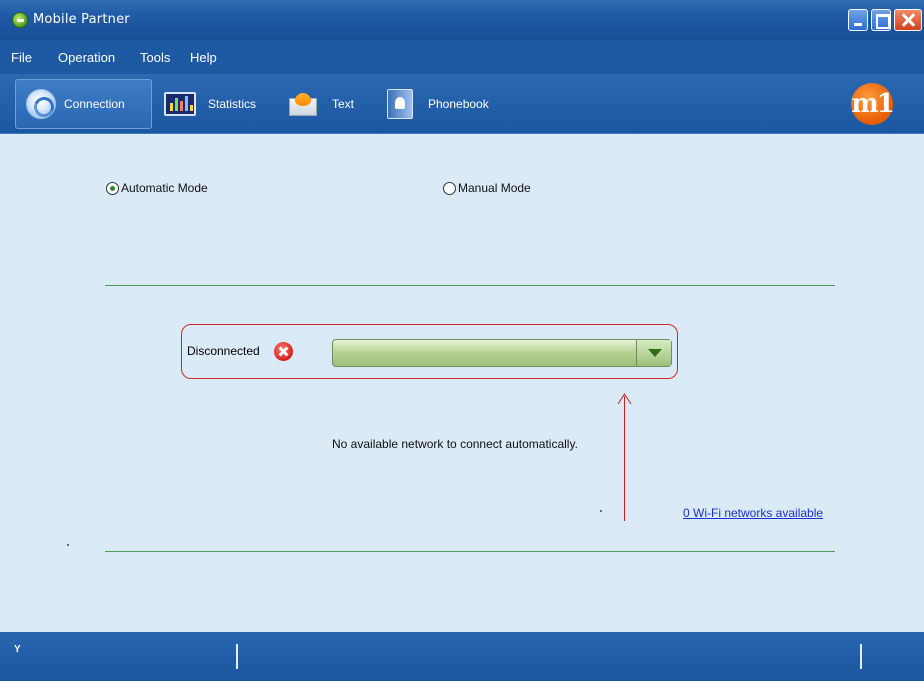 The height and width of the screenshot is (681, 924). What do you see at coordinates (164, 188) in the screenshot?
I see `automatic-mode-label: Automatic Mode` at bounding box center [164, 188].